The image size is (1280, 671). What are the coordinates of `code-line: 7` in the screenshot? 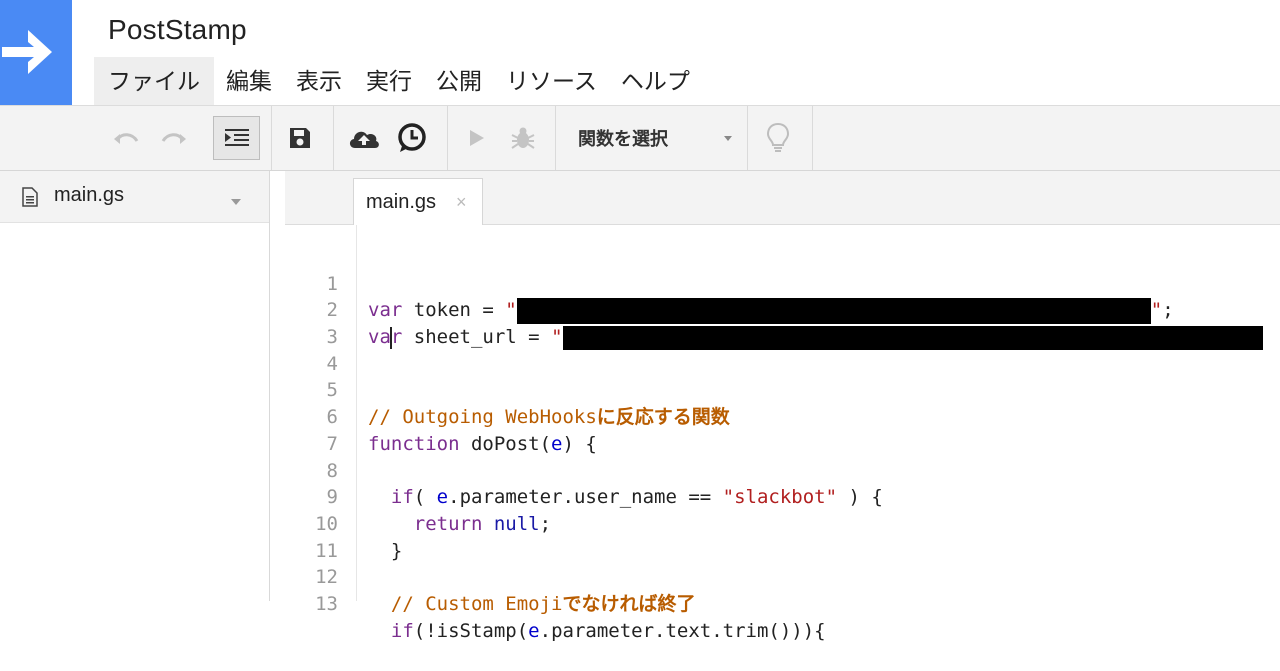 It's located at (775, 429).